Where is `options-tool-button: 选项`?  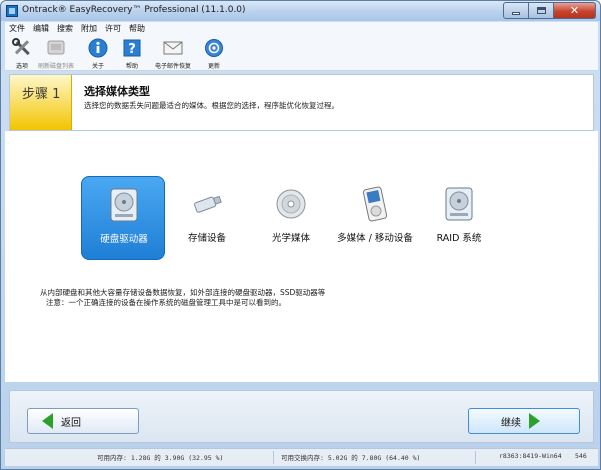
options-tool-button: 选项 is located at coordinates (22, 53).